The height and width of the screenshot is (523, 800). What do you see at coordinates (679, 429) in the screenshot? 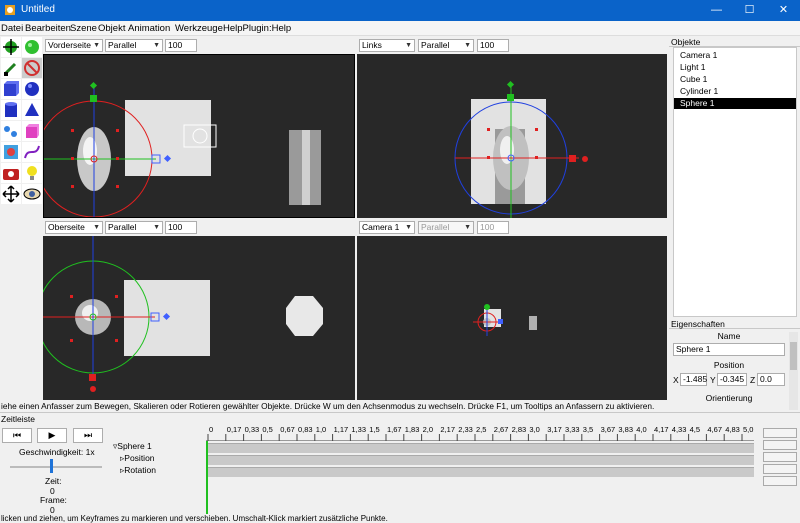
I see `ruler-tick-label: 4,33` at bounding box center [679, 429].